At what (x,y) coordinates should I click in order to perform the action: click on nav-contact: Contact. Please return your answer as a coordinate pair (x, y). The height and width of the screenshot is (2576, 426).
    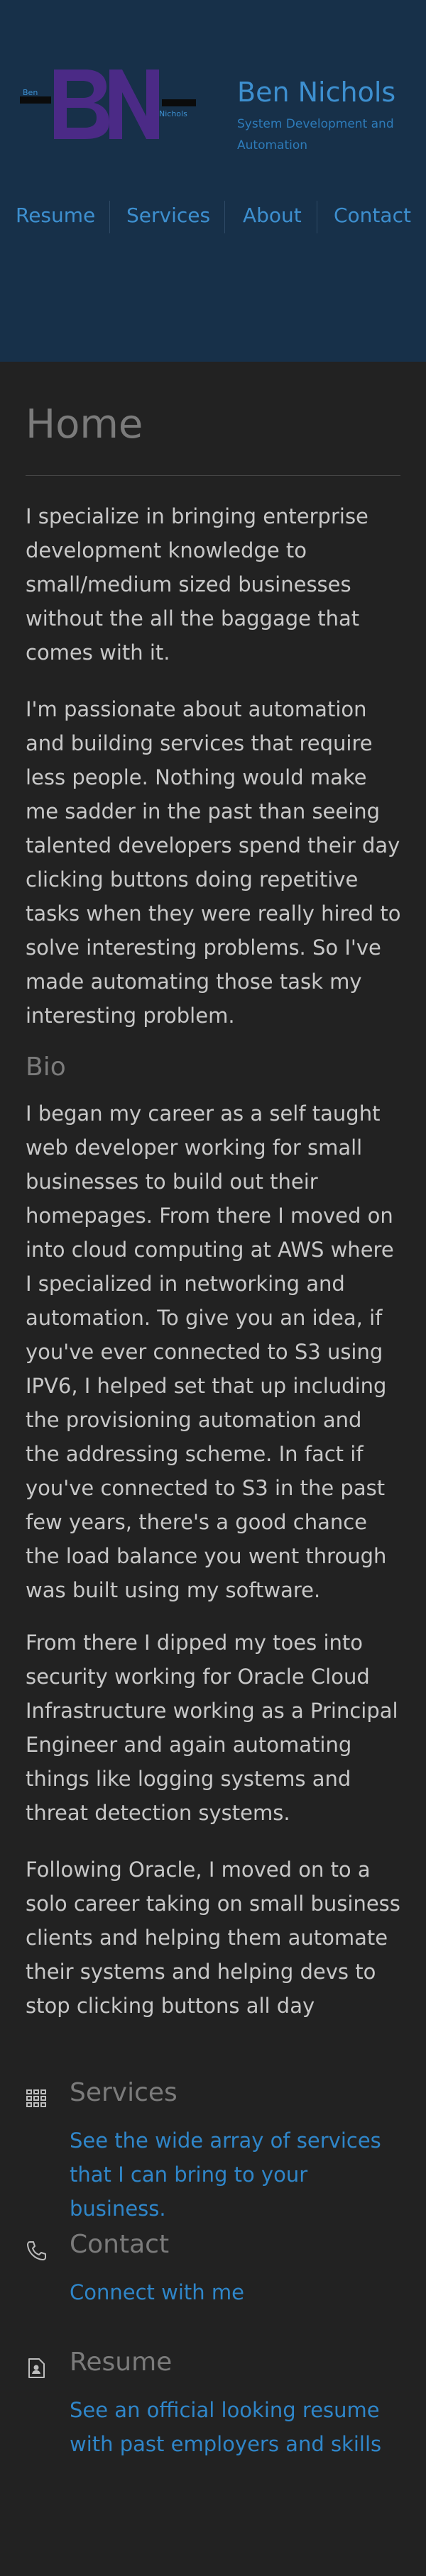
    Looking at the image, I should click on (372, 215).